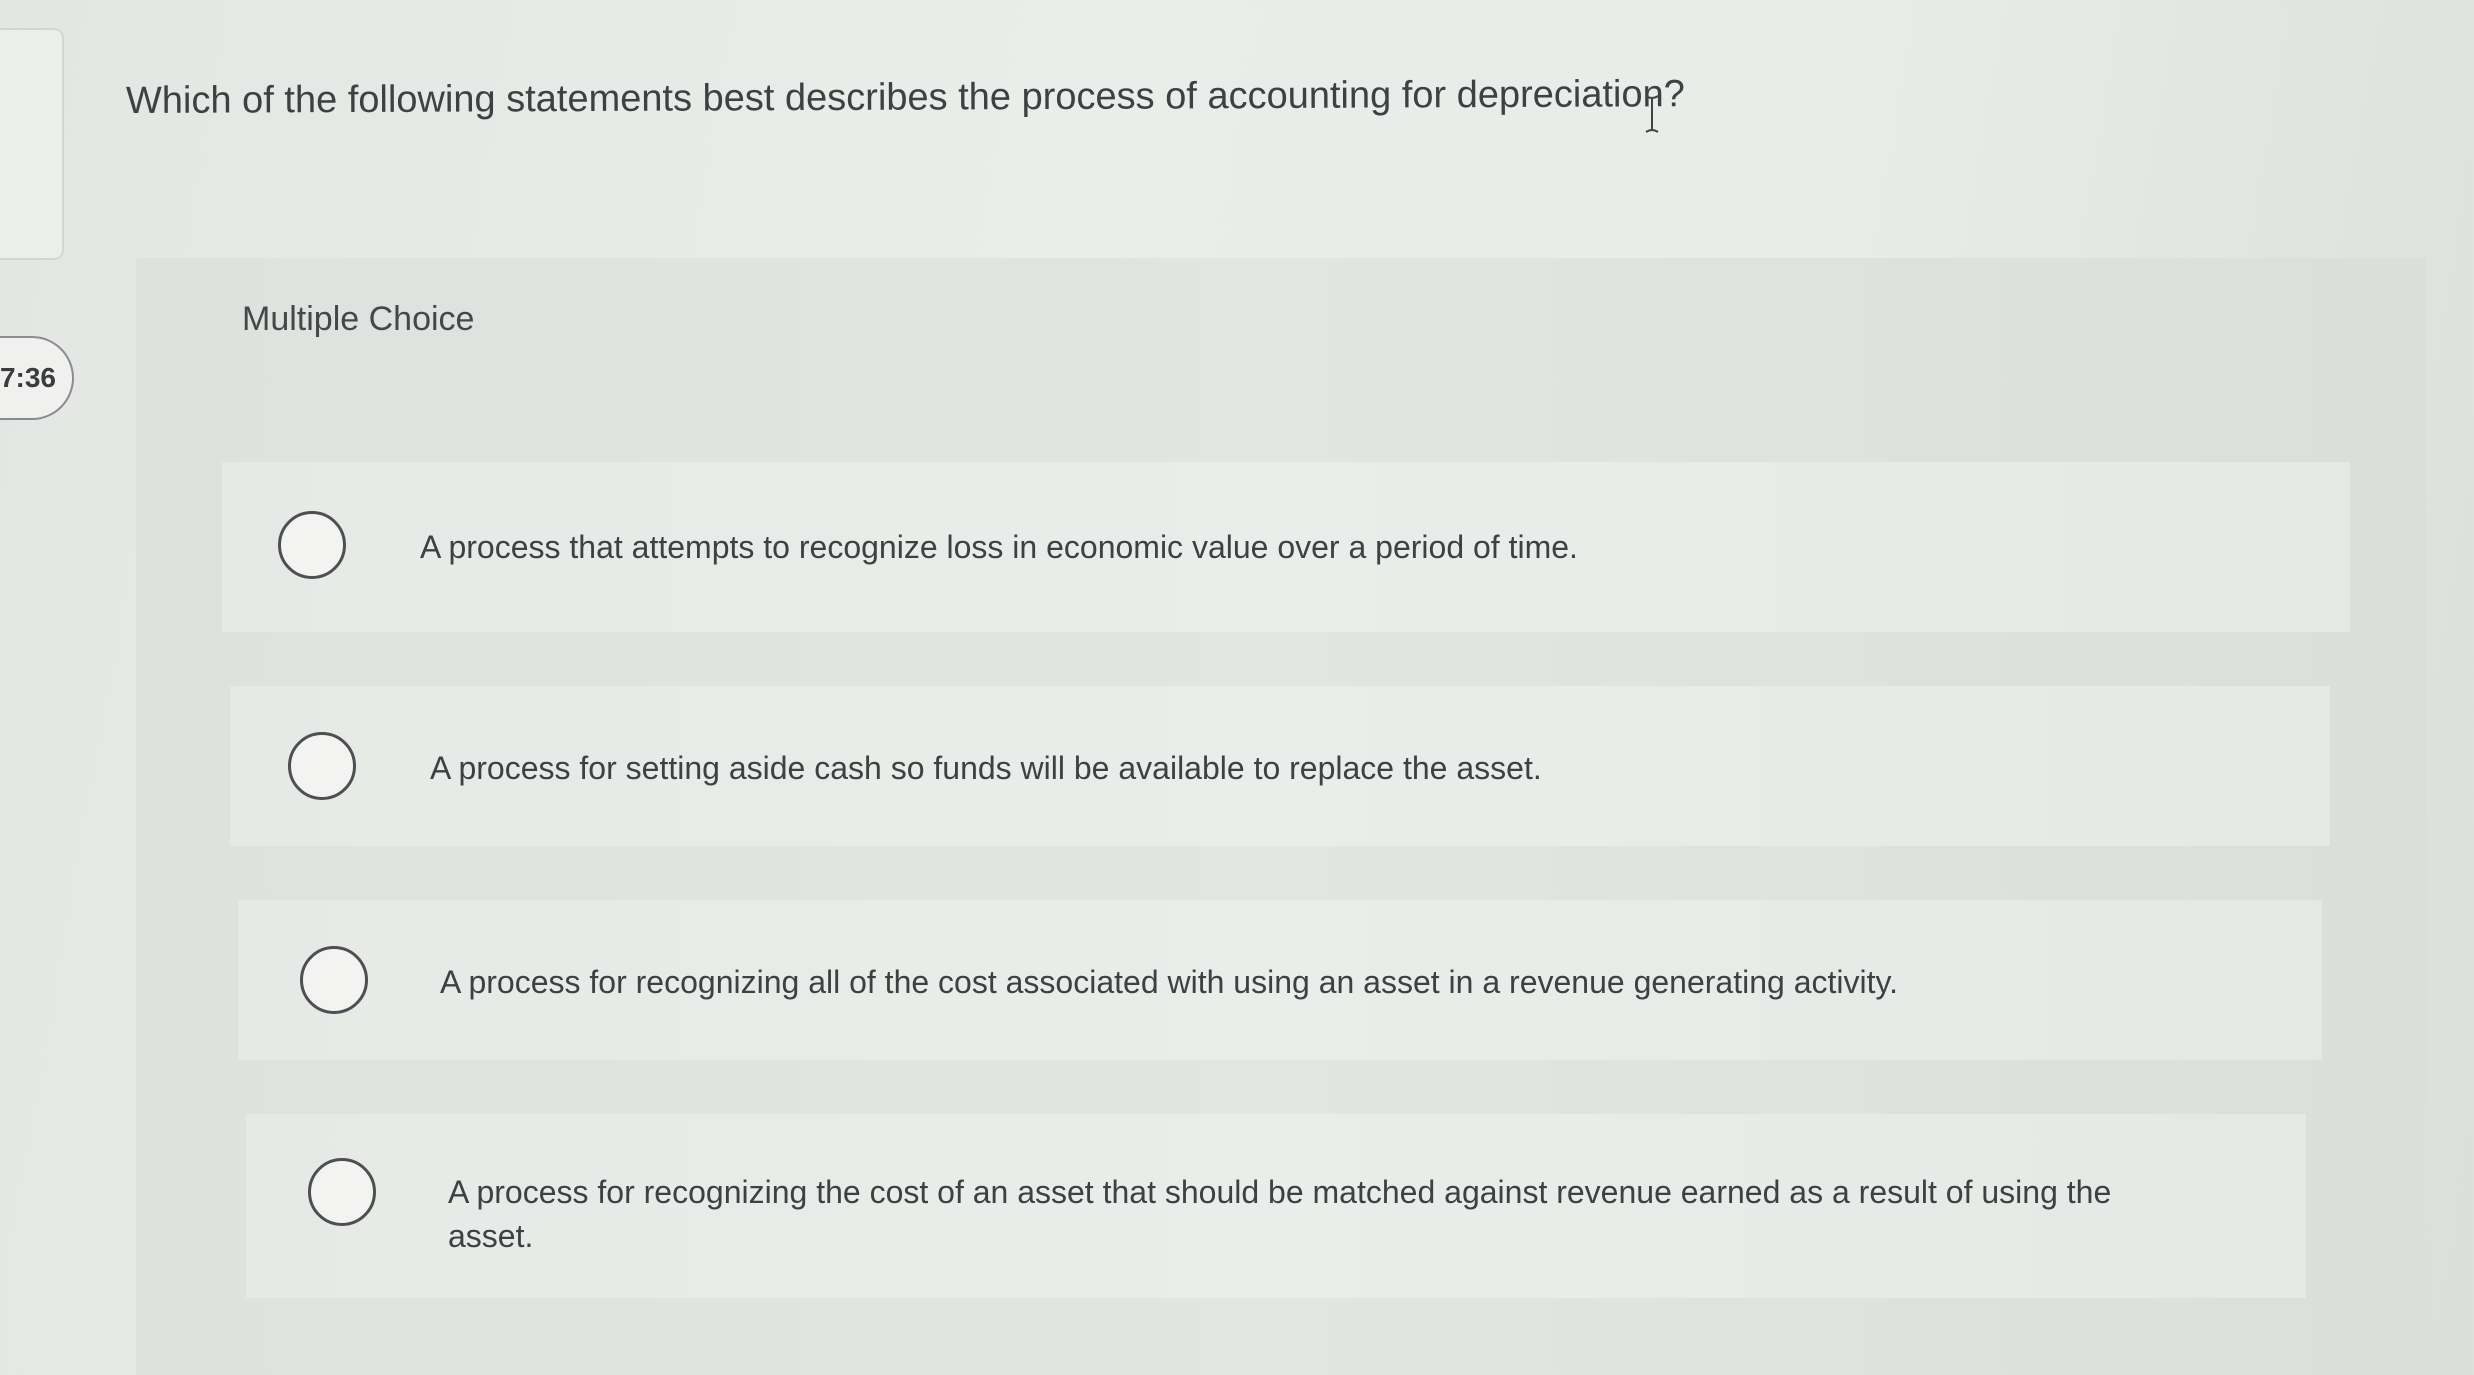  What do you see at coordinates (1652, 114) in the screenshot?
I see `text-cursor-icon` at bounding box center [1652, 114].